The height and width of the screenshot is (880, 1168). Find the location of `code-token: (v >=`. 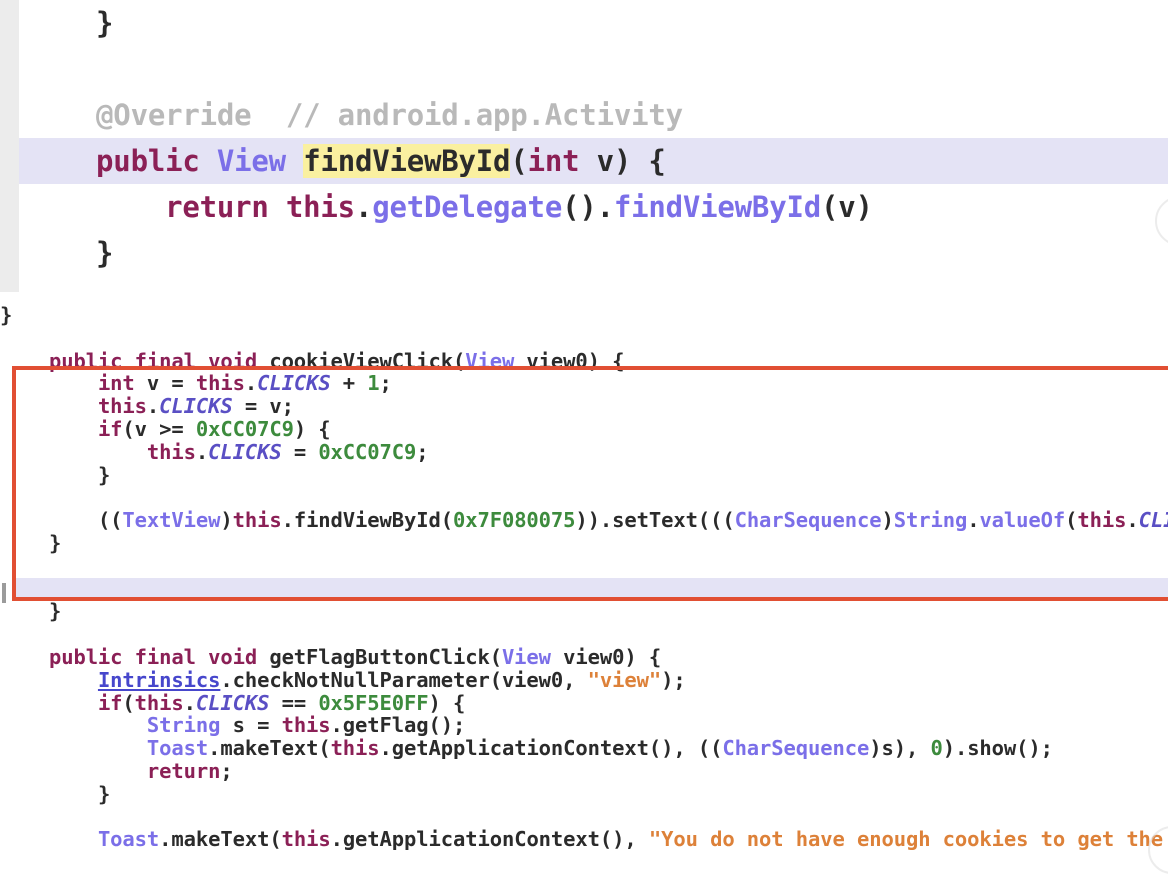

code-token: (v >= is located at coordinates (159, 428).